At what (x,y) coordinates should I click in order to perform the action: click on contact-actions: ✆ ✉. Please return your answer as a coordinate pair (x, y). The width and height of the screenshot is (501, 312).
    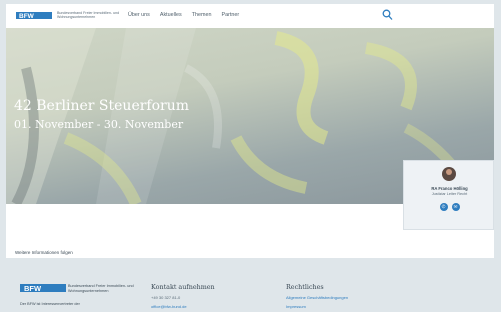
    Looking at the image, I should click on (449, 207).